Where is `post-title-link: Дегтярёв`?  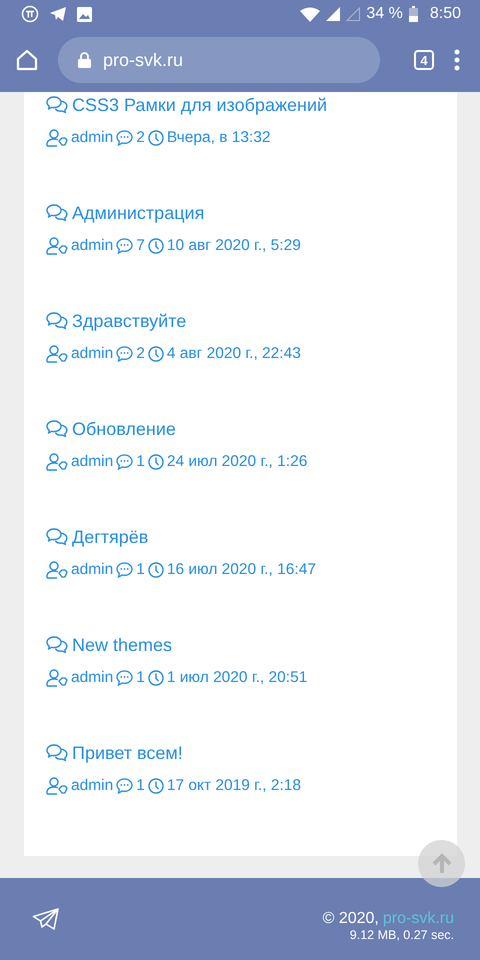 post-title-link: Дегтярёв is located at coordinates (110, 537).